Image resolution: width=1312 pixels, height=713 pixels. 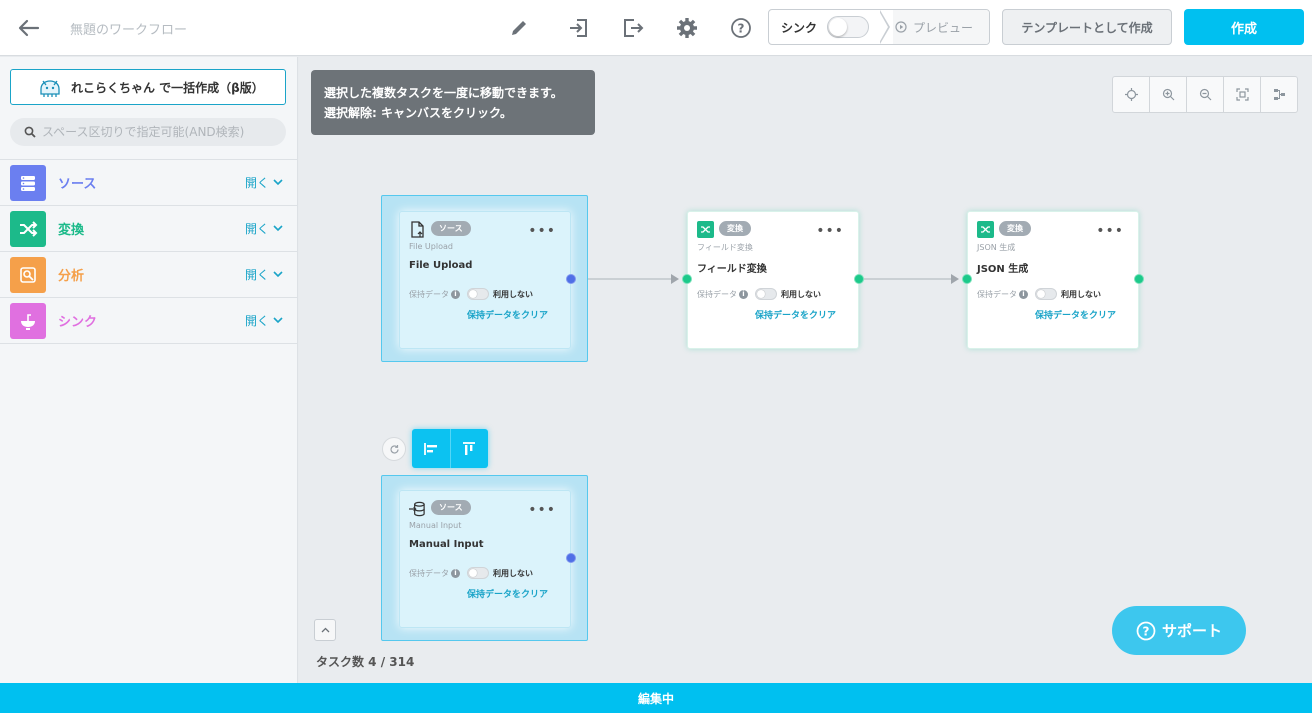 I want to click on transform-icon, so click(x=705, y=229).